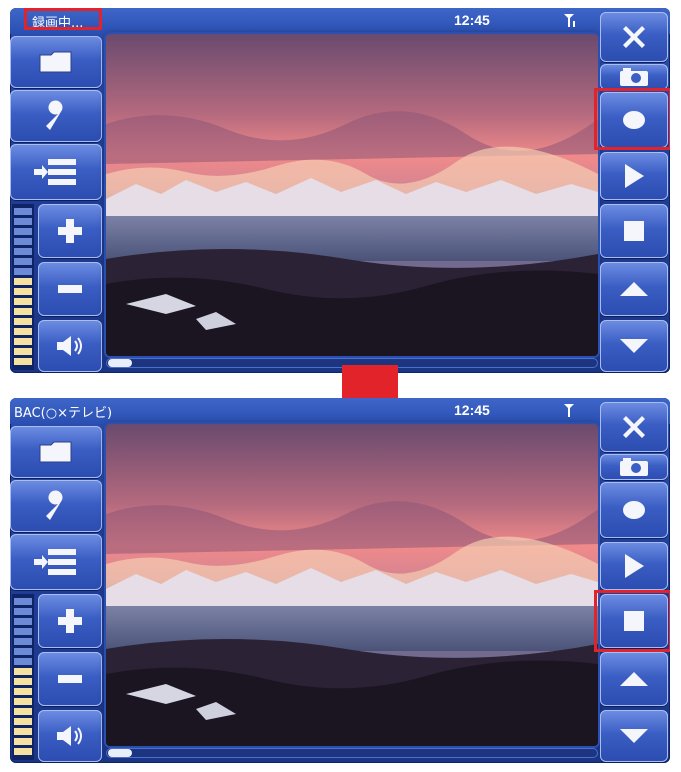 This screenshot has height=772, width=681. Describe the element at coordinates (340, 411) in the screenshot. I see `status-bar: BAC(○×テレビ) 12:45` at that location.